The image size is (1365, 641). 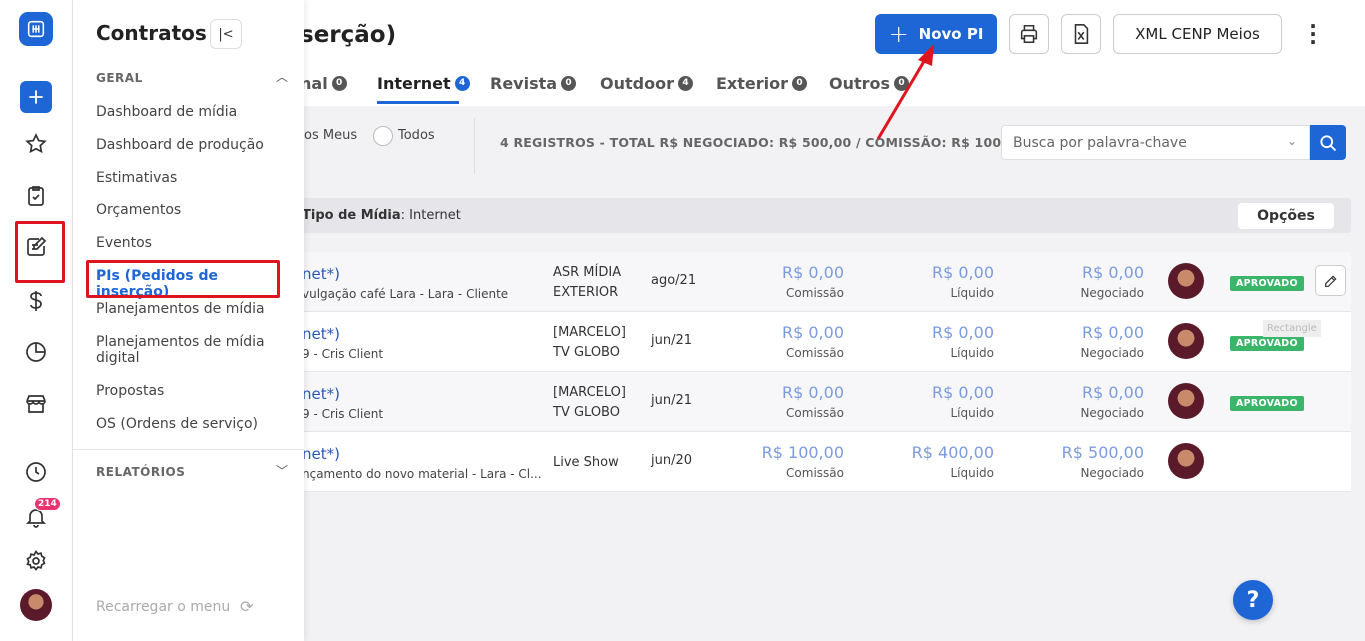 What do you see at coordinates (36, 144) in the screenshot?
I see `star-icon` at bounding box center [36, 144].